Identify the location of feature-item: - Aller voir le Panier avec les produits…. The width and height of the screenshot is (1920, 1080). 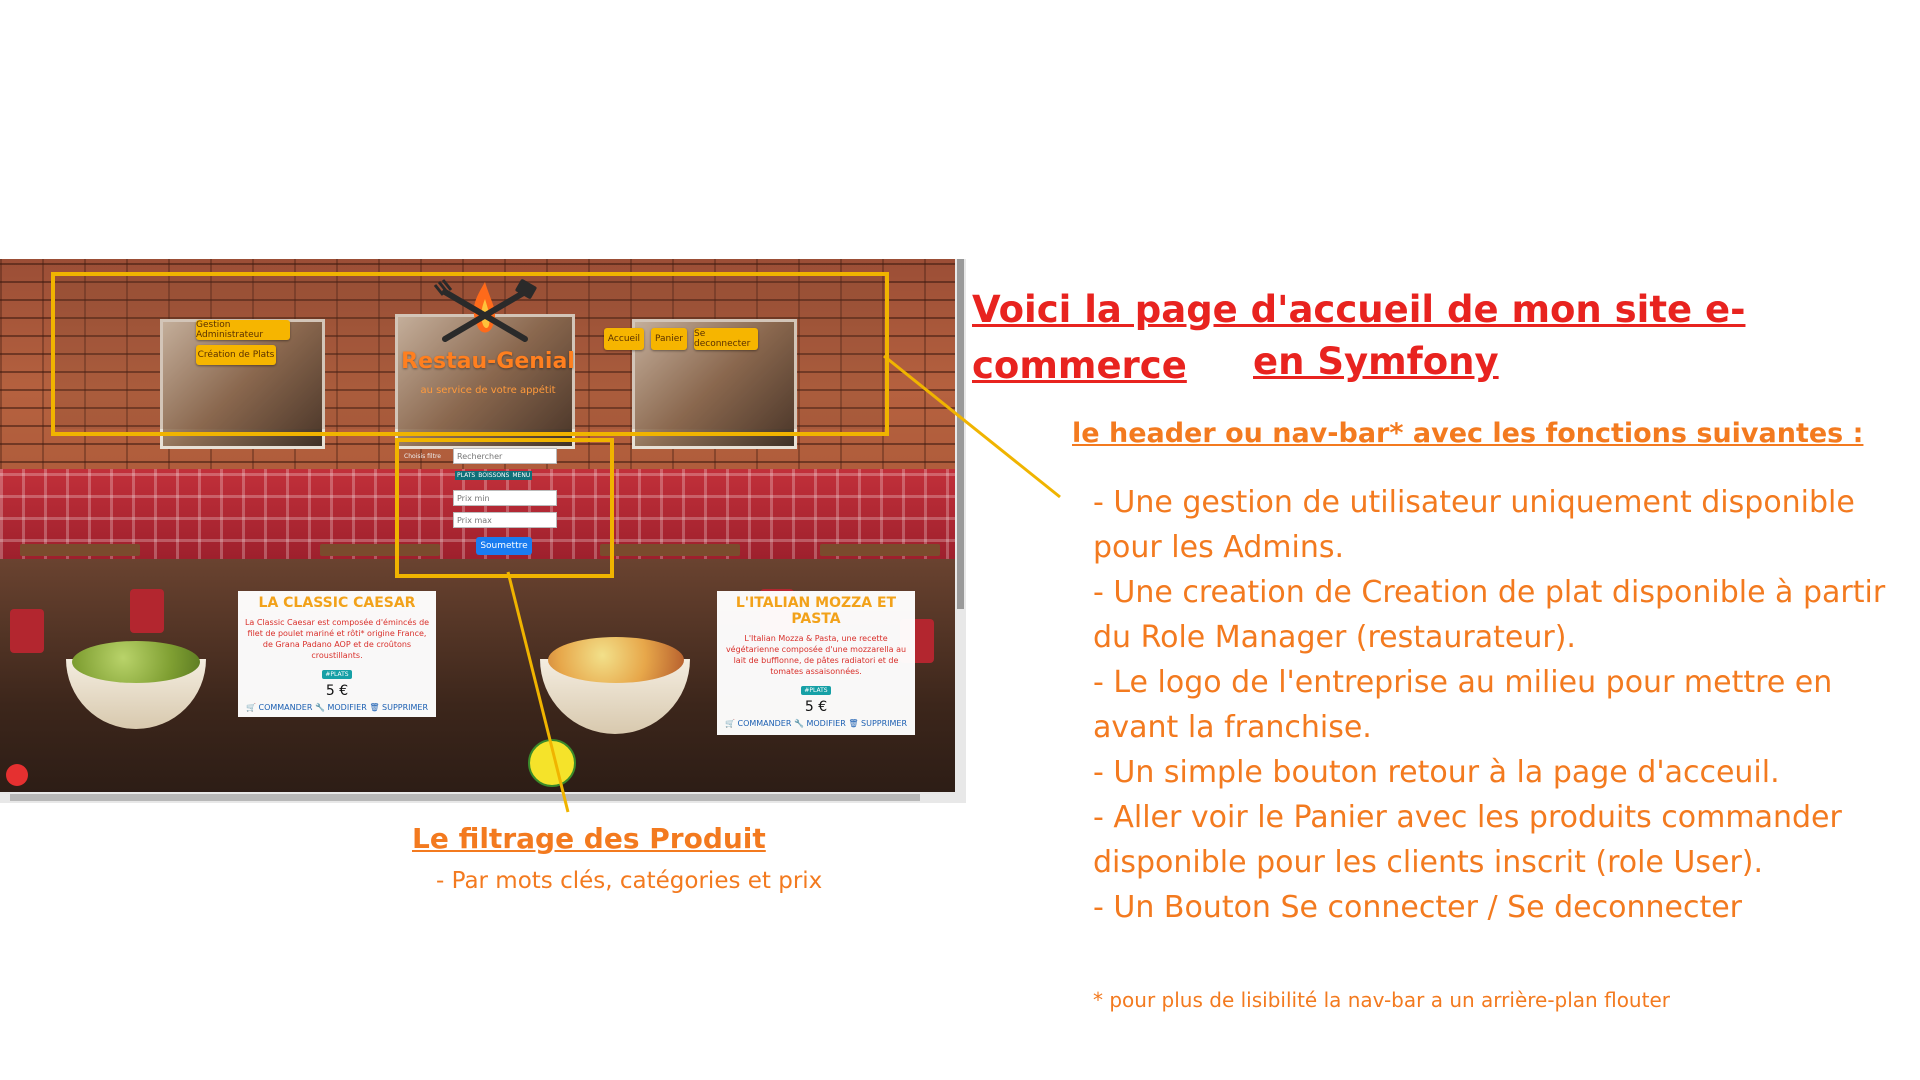
(1467, 840).